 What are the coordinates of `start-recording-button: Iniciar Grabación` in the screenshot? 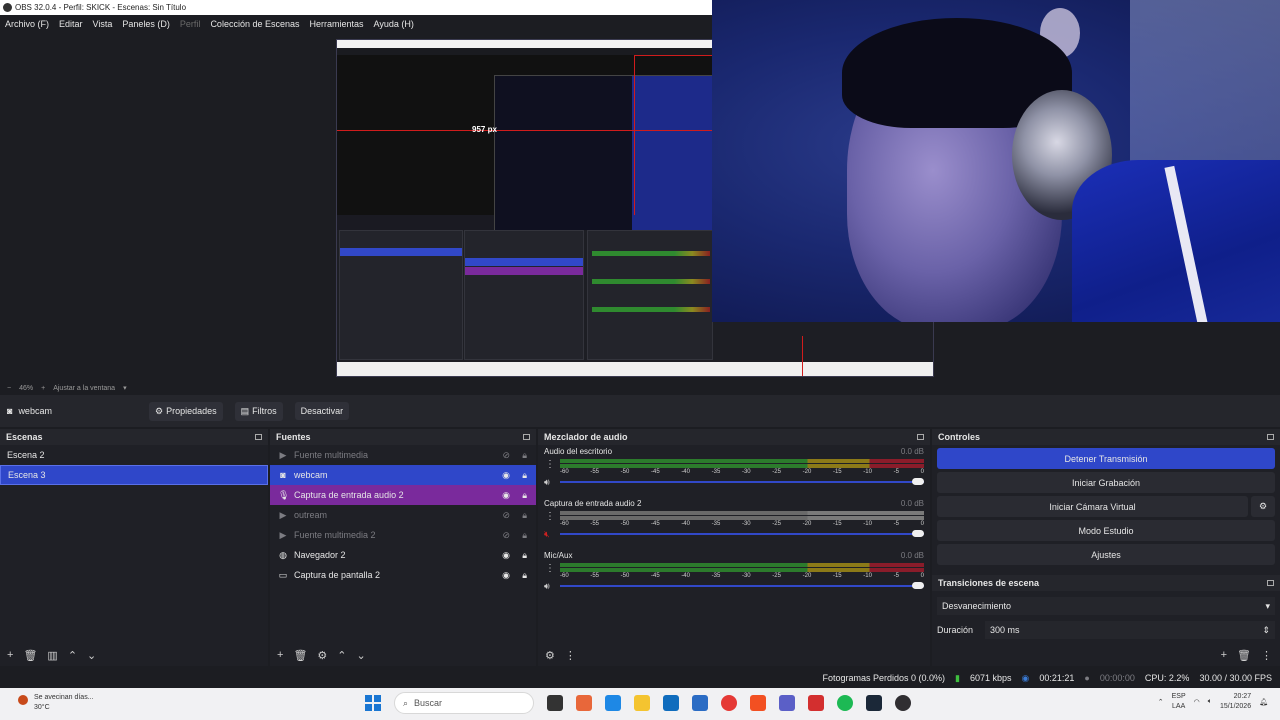 It's located at (1106, 482).